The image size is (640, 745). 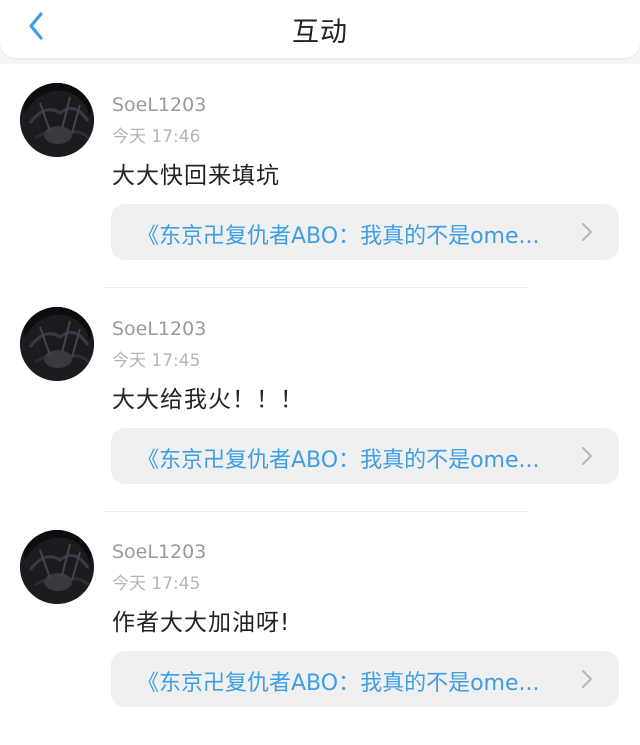 What do you see at coordinates (156, 137) in the screenshot?
I see `timestamp: 今天 17:46` at bounding box center [156, 137].